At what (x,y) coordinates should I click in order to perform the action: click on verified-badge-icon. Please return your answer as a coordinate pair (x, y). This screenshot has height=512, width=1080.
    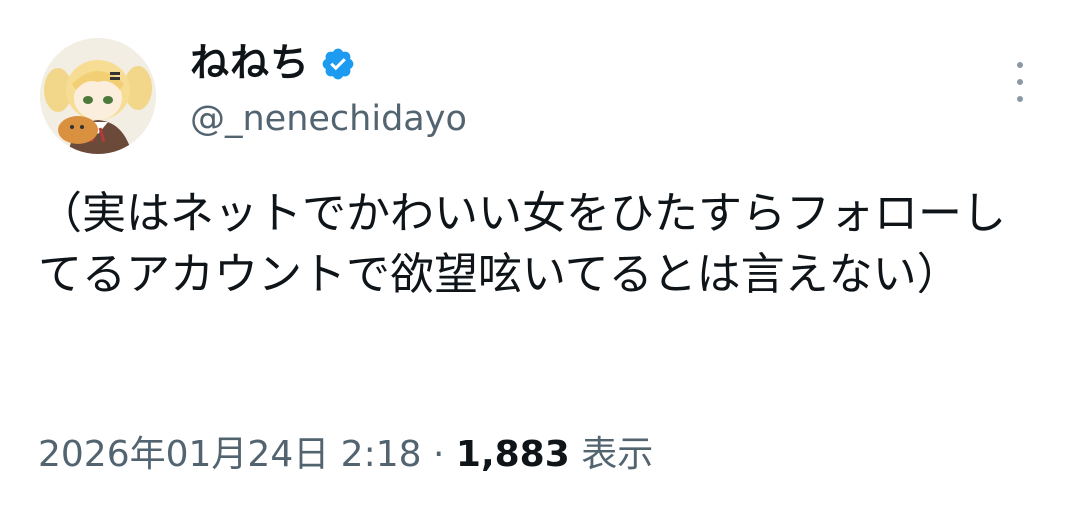
    Looking at the image, I should click on (338, 64).